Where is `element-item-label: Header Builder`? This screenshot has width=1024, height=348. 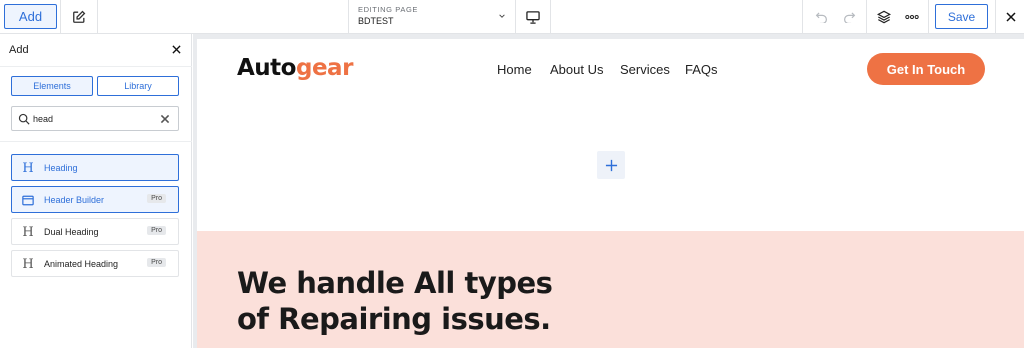 element-item-label: Header Builder is located at coordinates (74, 200).